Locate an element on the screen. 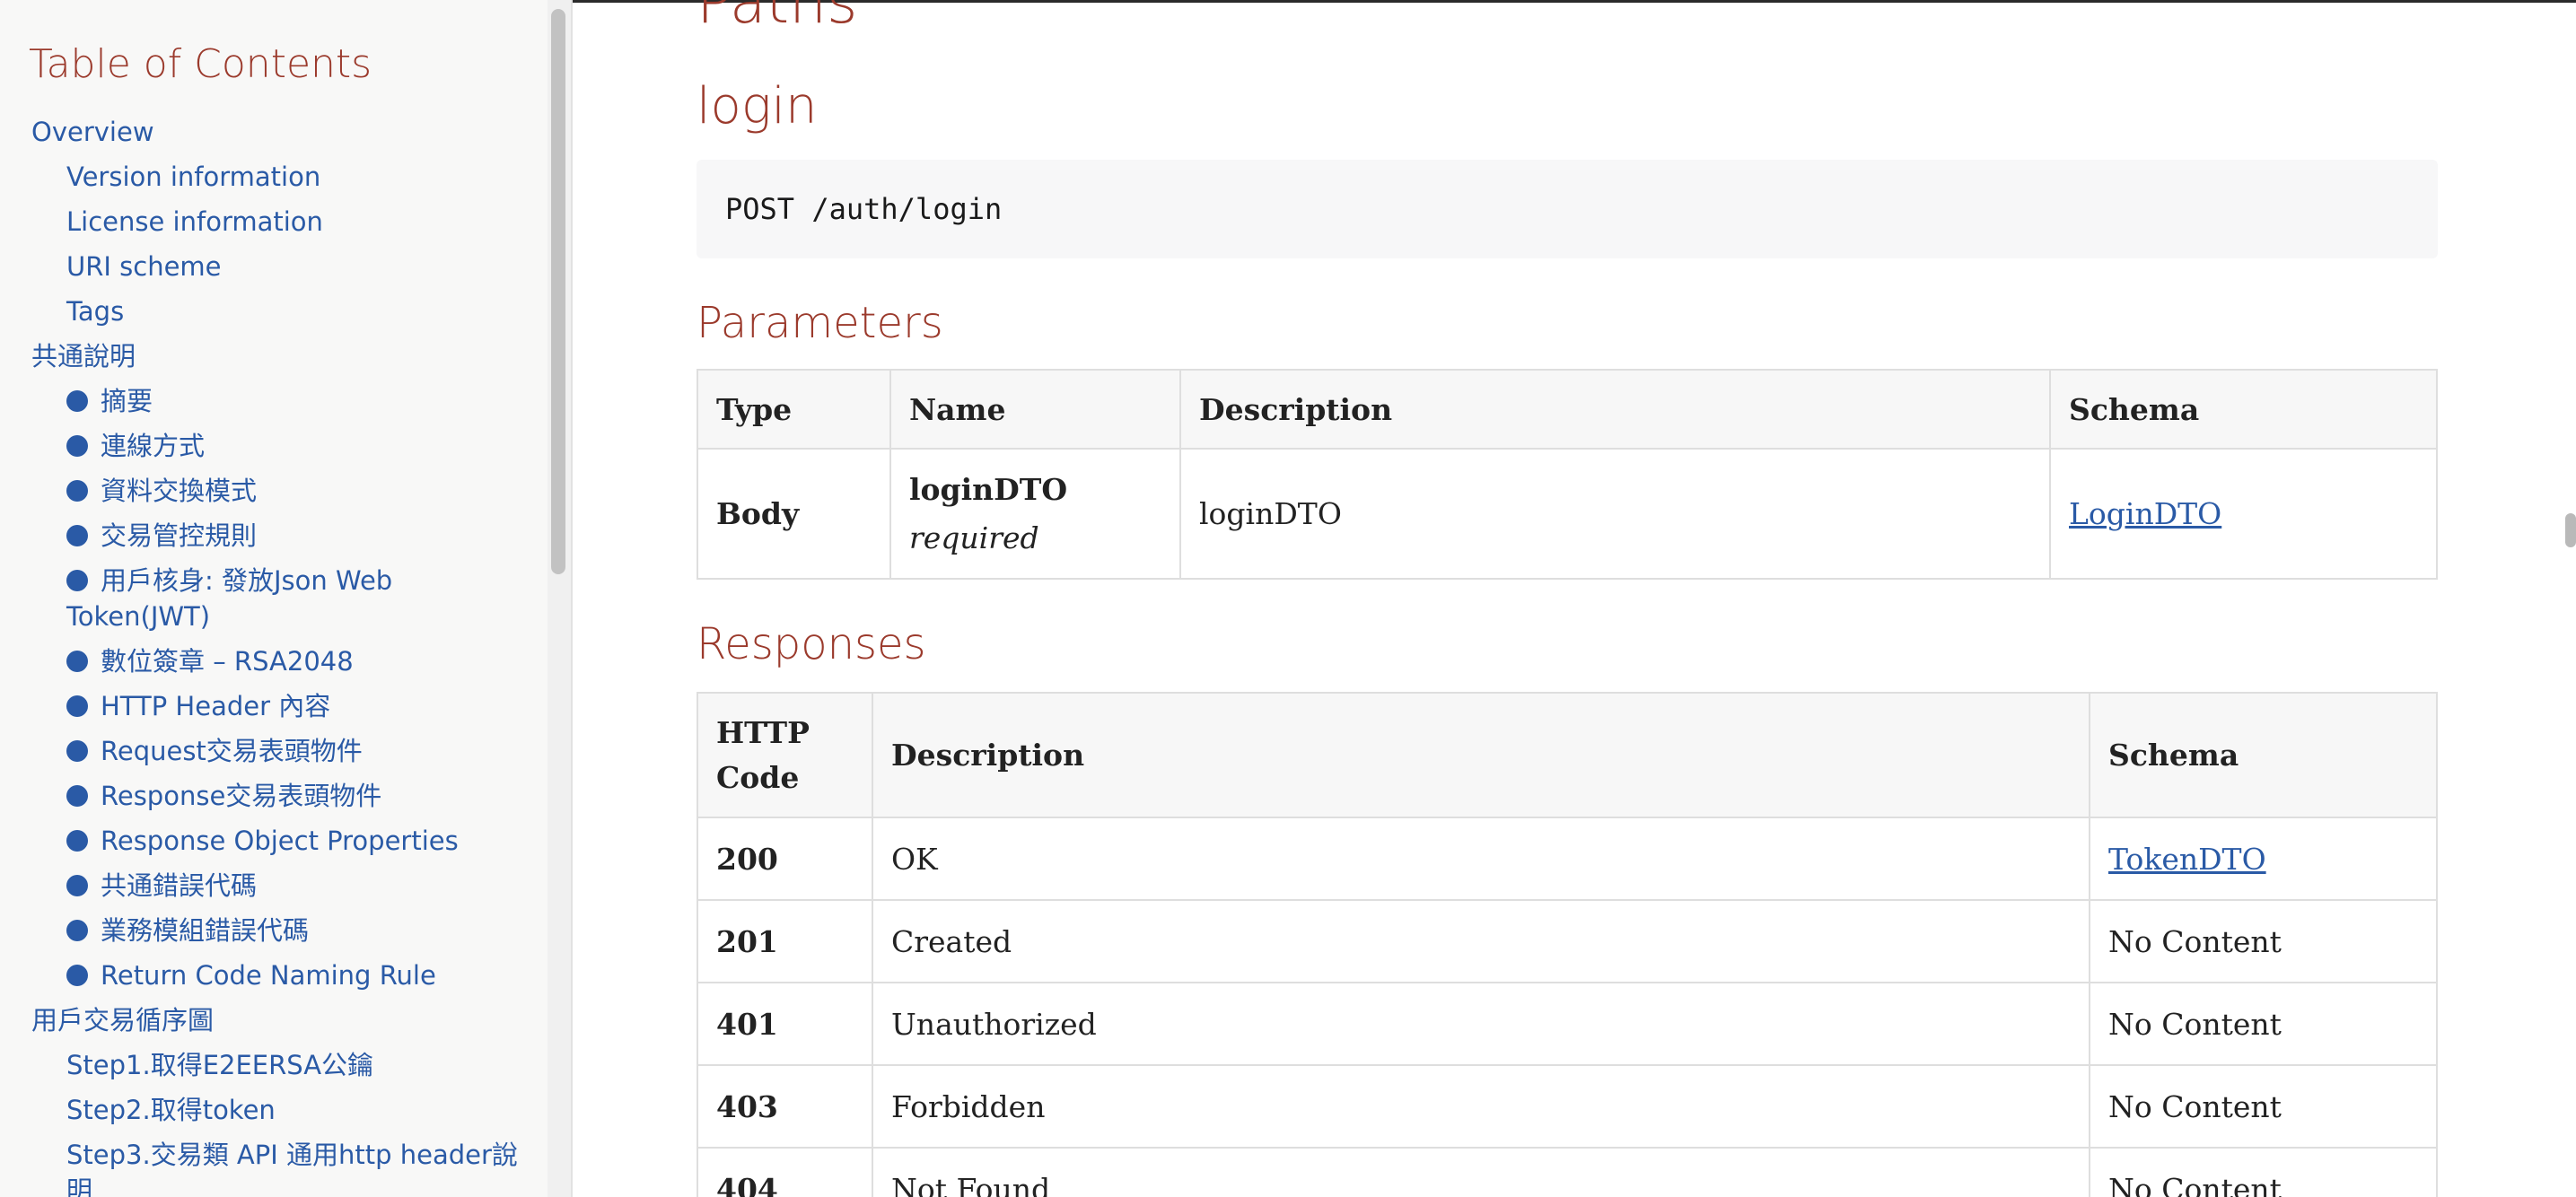  toc-item: 共通錯誤代碼 is located at coordinates (269, 885).